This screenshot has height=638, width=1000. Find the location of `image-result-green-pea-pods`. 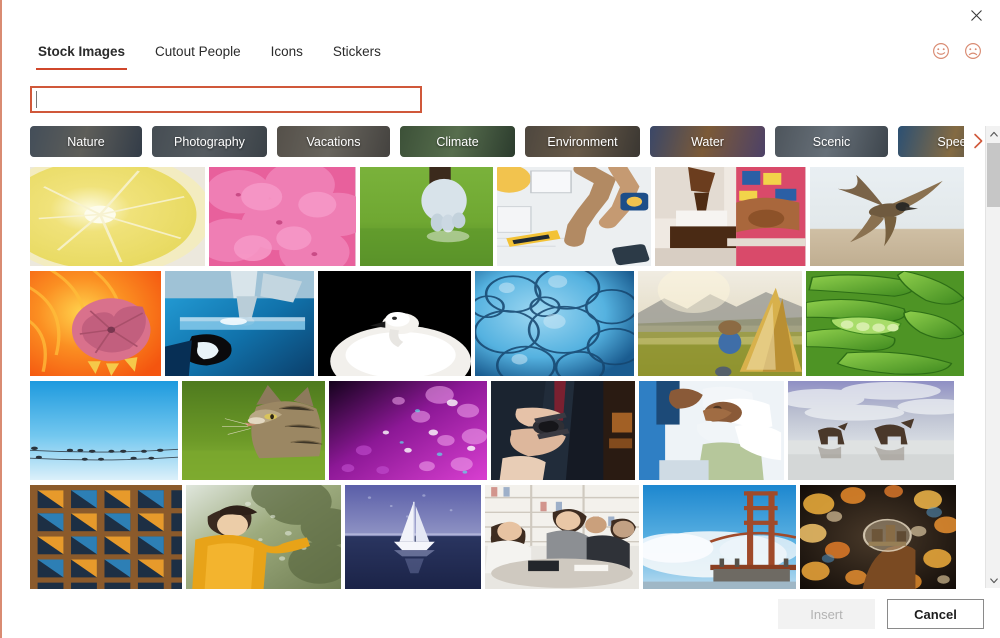

image-result-green-pea-pods is located at coordinates (885, 323).